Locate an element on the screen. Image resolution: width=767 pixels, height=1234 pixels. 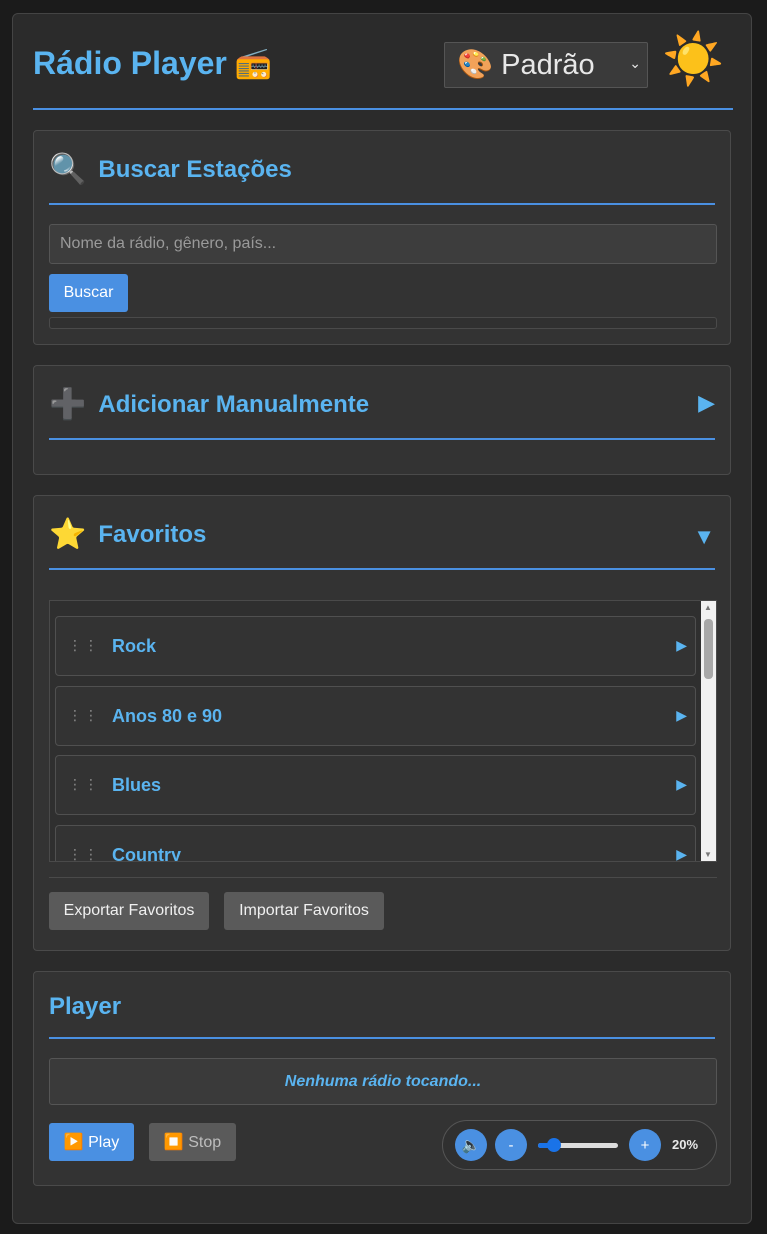
favorite-item: ⋮⋮ Blues ▶ is located at coordinates (375, 785).